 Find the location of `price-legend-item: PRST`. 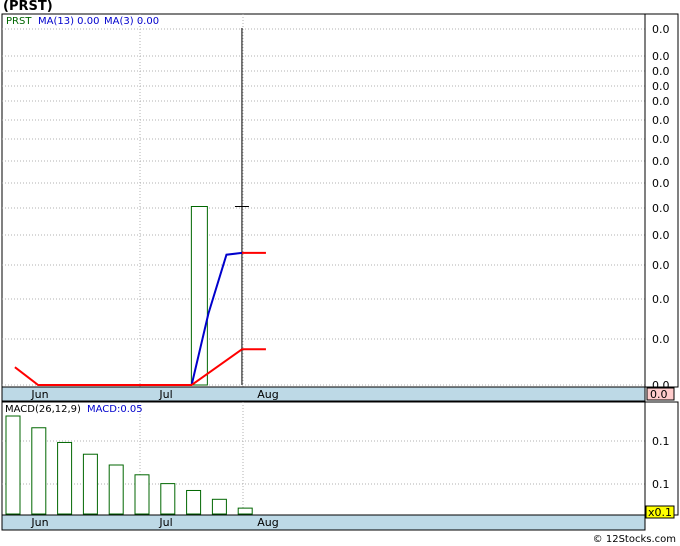

price-legend-item: PRST is located at coordinates (19, 21).